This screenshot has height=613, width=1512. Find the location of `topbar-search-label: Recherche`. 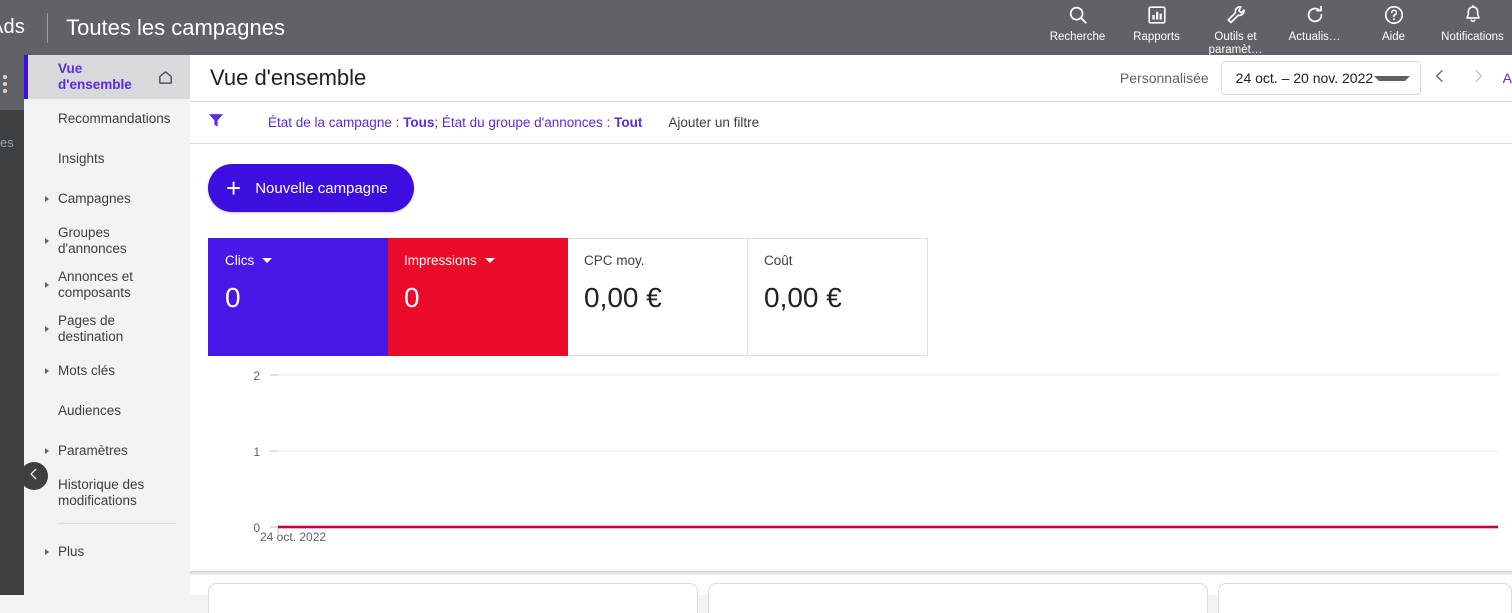

topbar-search-label: Recherche is located at coordinates (1077, 37).